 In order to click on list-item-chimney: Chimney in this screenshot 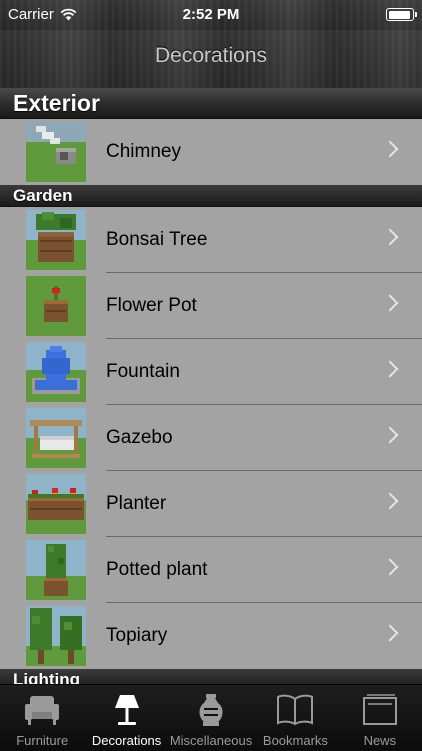, I will do `click(211, 152)`.